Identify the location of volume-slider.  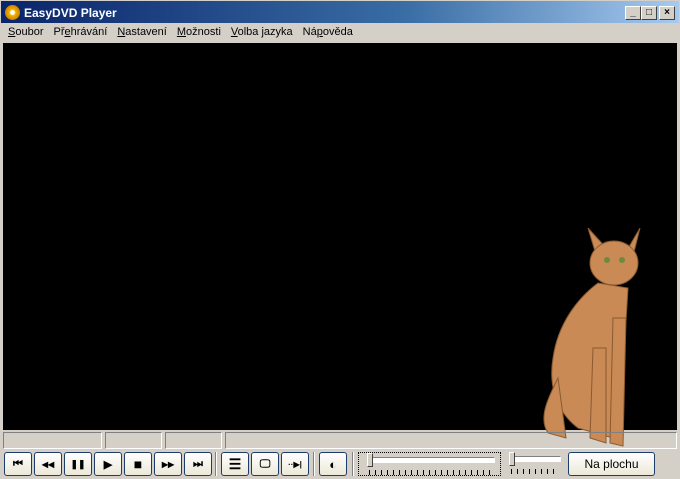
(534, 464).